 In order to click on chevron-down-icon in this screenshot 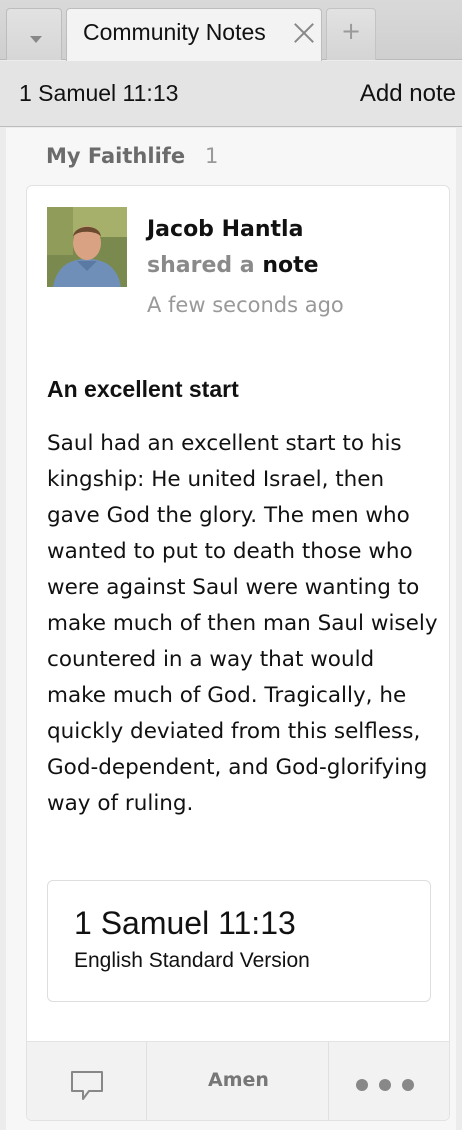, I will do `click(36, 39)`.